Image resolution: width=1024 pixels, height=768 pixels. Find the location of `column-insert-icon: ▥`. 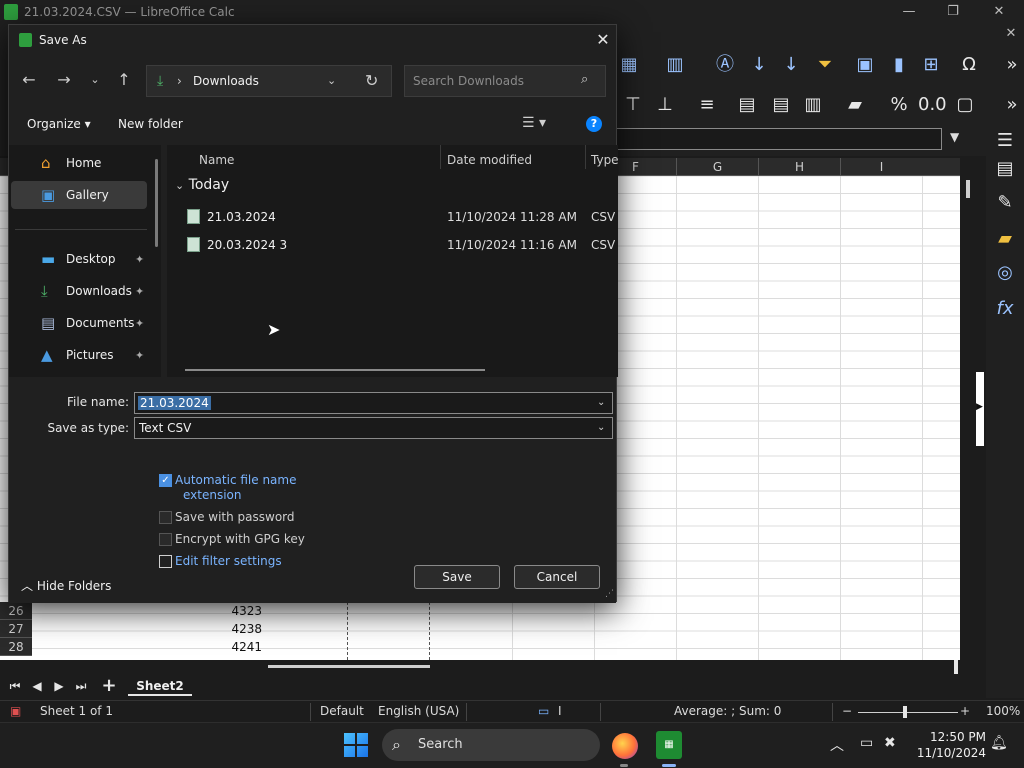

column-insert-icon: ▥ is located at coordinates (675, 65).